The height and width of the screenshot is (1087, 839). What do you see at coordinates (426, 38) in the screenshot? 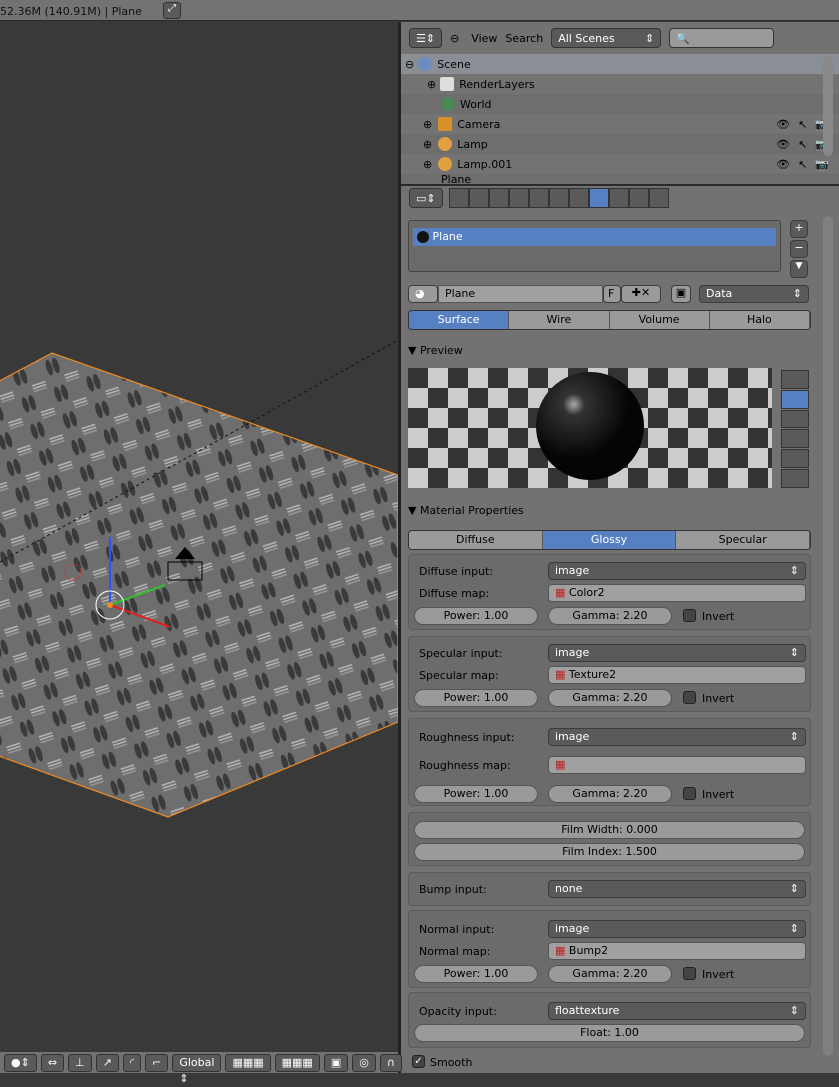
I see `editor-type-button: ☰⇕` at bounding box center [426, 38].